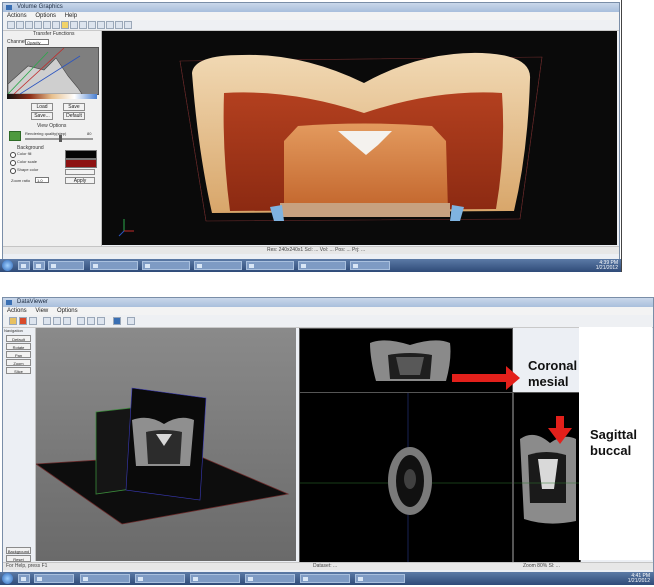 This screenshot has width=654, height=587. What do you see at coordinates (81, 321) in the screenshot?
I see `zoom-1to1-icon` at bounding box center [81, 321].